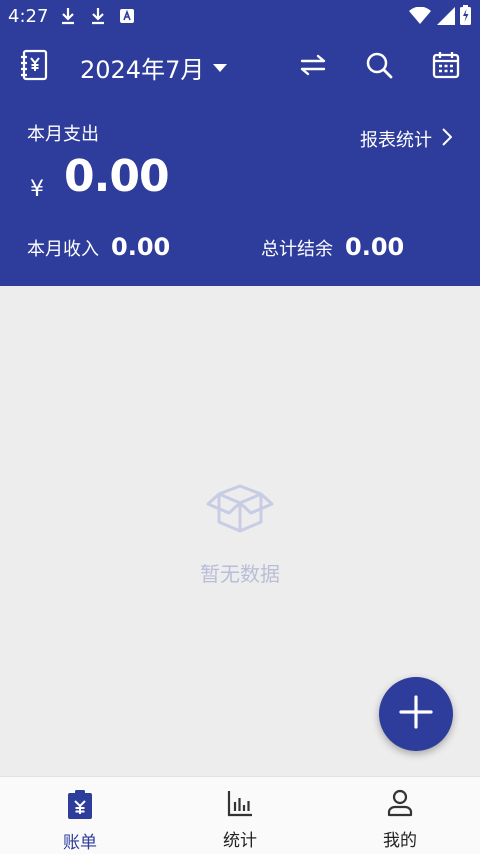  What do you see at coordinates (80, 806) in the screenshot?
I see `bill-icon` at bounding box center [80, 806].